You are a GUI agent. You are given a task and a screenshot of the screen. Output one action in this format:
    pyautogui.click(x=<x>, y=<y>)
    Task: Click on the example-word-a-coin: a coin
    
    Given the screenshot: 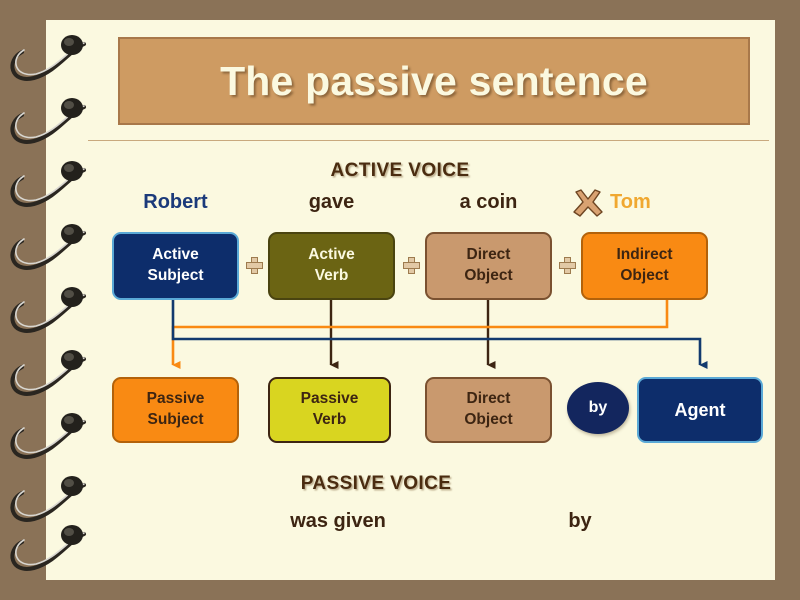 What is the action you would take?
    pyautogui.click(x=488, y=202)
    